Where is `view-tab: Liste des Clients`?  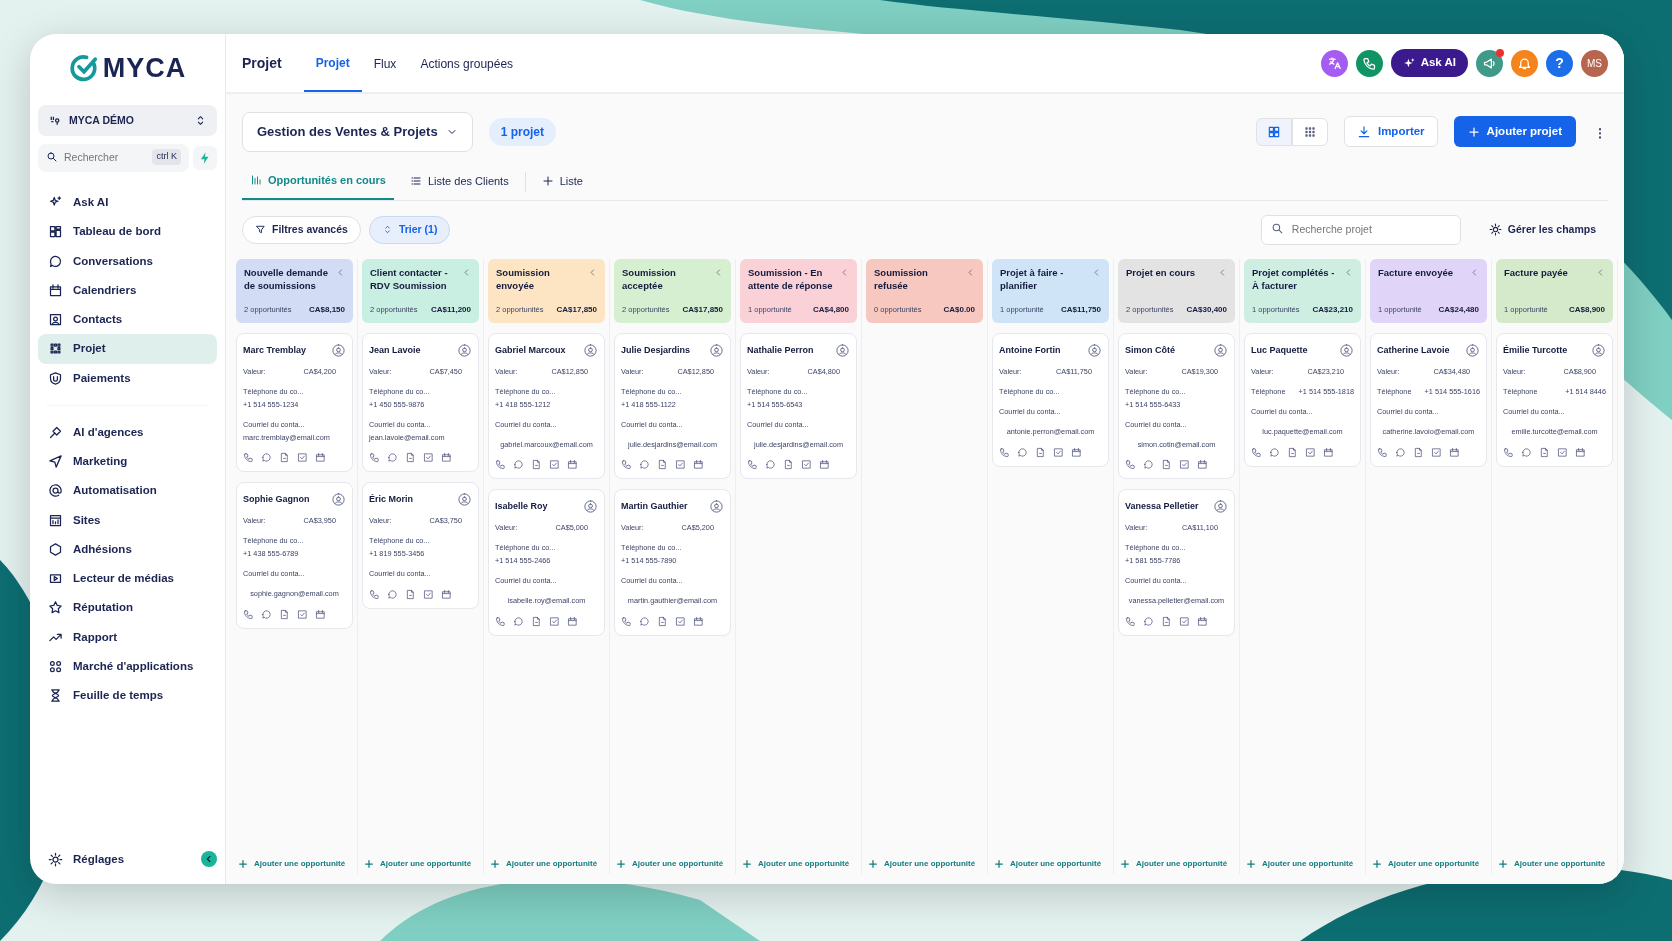 view-tab: Liste des Clients is located at coordinates (459, 181).